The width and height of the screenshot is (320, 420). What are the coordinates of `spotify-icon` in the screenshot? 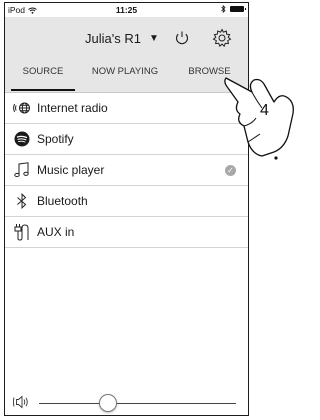 It's located at (22, 139).